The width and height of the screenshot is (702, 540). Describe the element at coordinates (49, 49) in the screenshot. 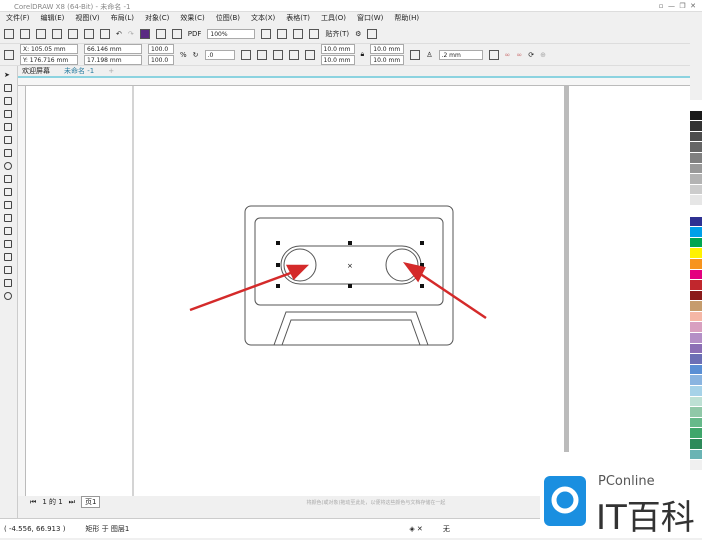

I see `x-field: X: 105.05 mm` at that location.